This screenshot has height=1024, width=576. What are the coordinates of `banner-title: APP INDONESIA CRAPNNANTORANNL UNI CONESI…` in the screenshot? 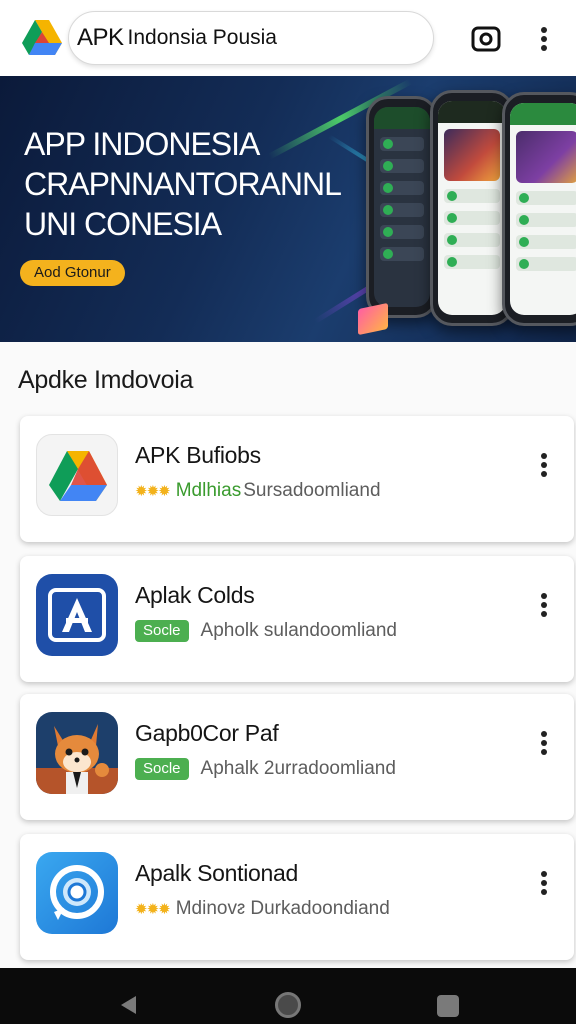 It's located at (189, 184).